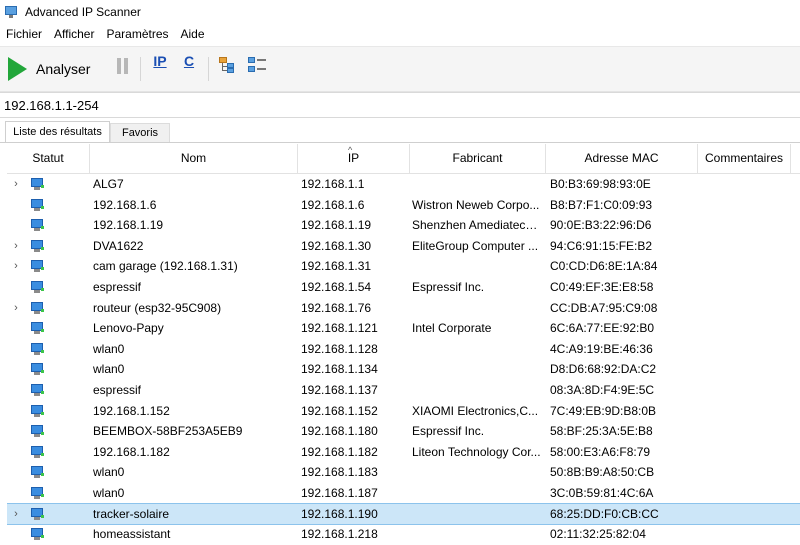  I want to click on scan-button: Analyser, so click(52, 68).